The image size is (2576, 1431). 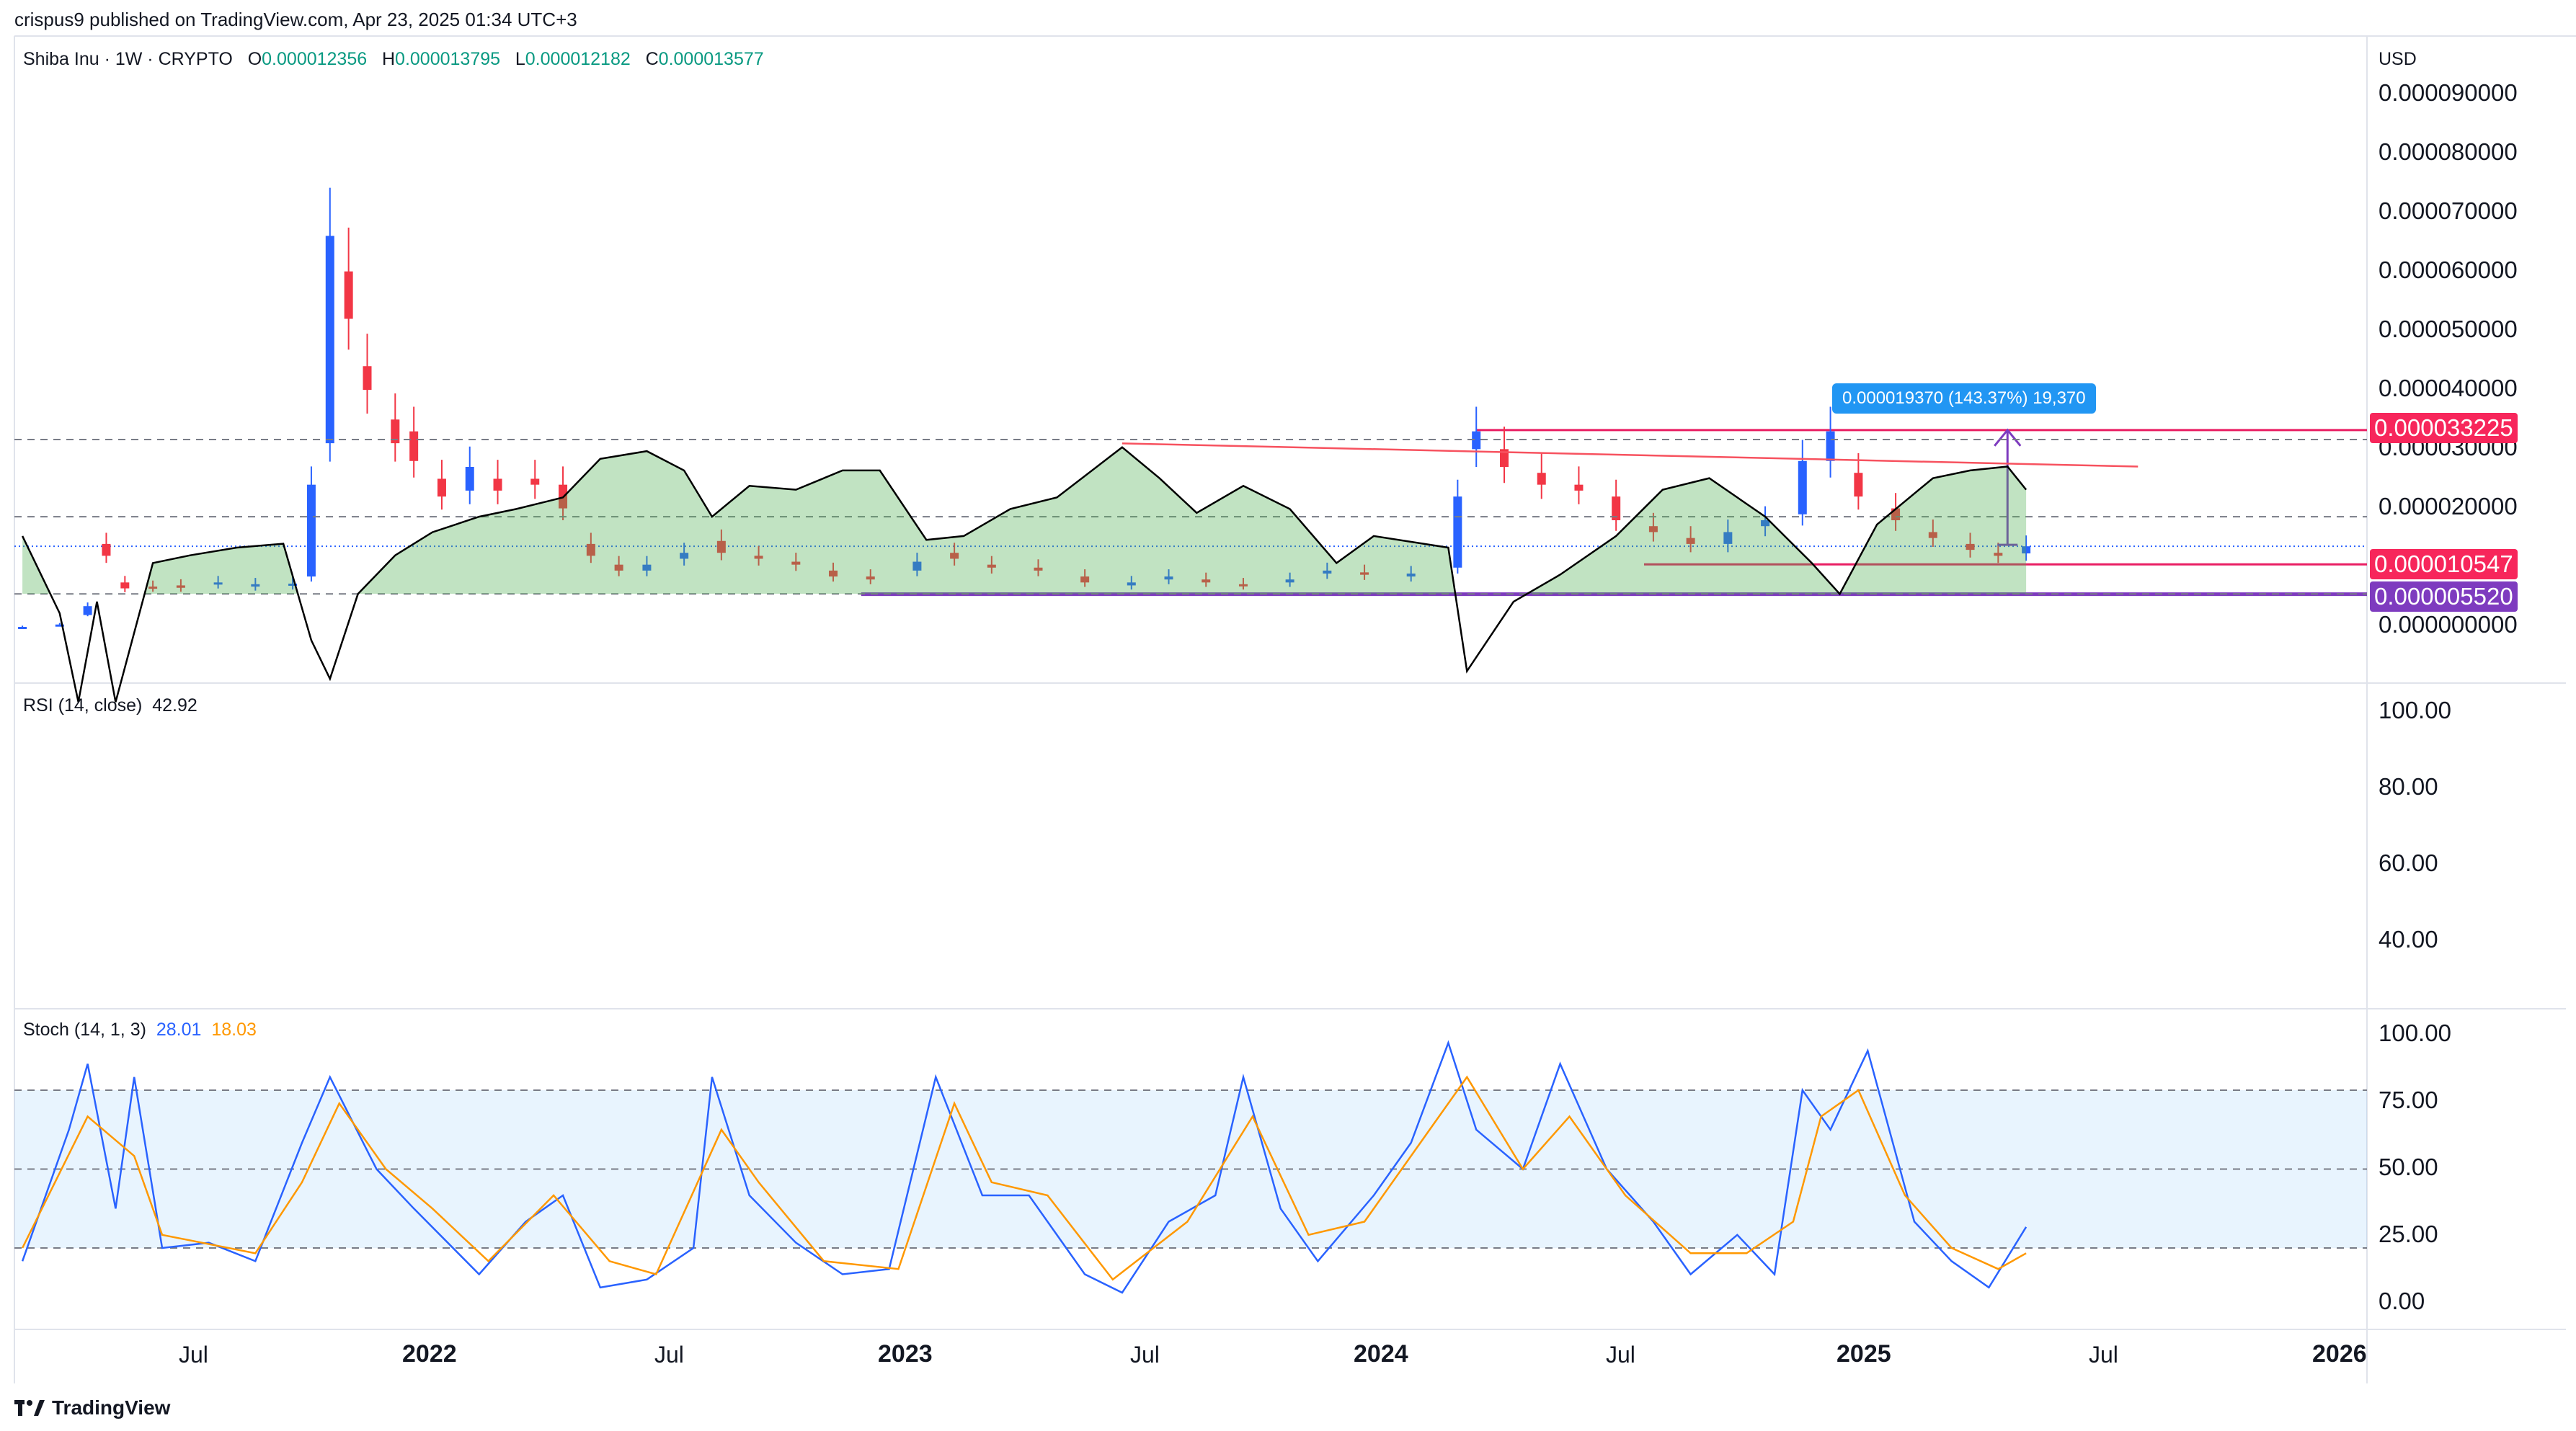 I want to click on stoch-legend: Stoch (14, 1, 3) 28.01 18.03, so click(x=140, y=1030).